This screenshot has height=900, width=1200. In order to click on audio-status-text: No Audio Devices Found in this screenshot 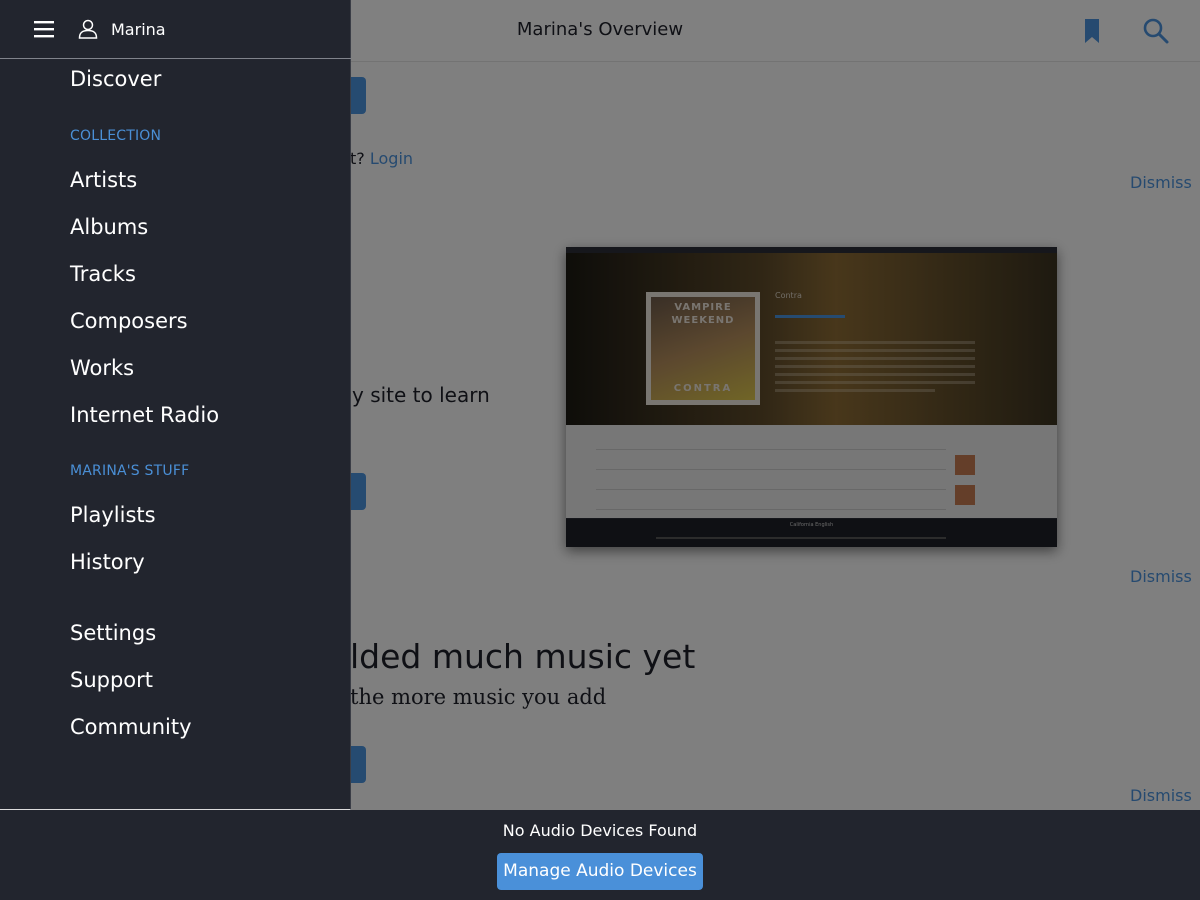, I will do `click(600, 830)`.